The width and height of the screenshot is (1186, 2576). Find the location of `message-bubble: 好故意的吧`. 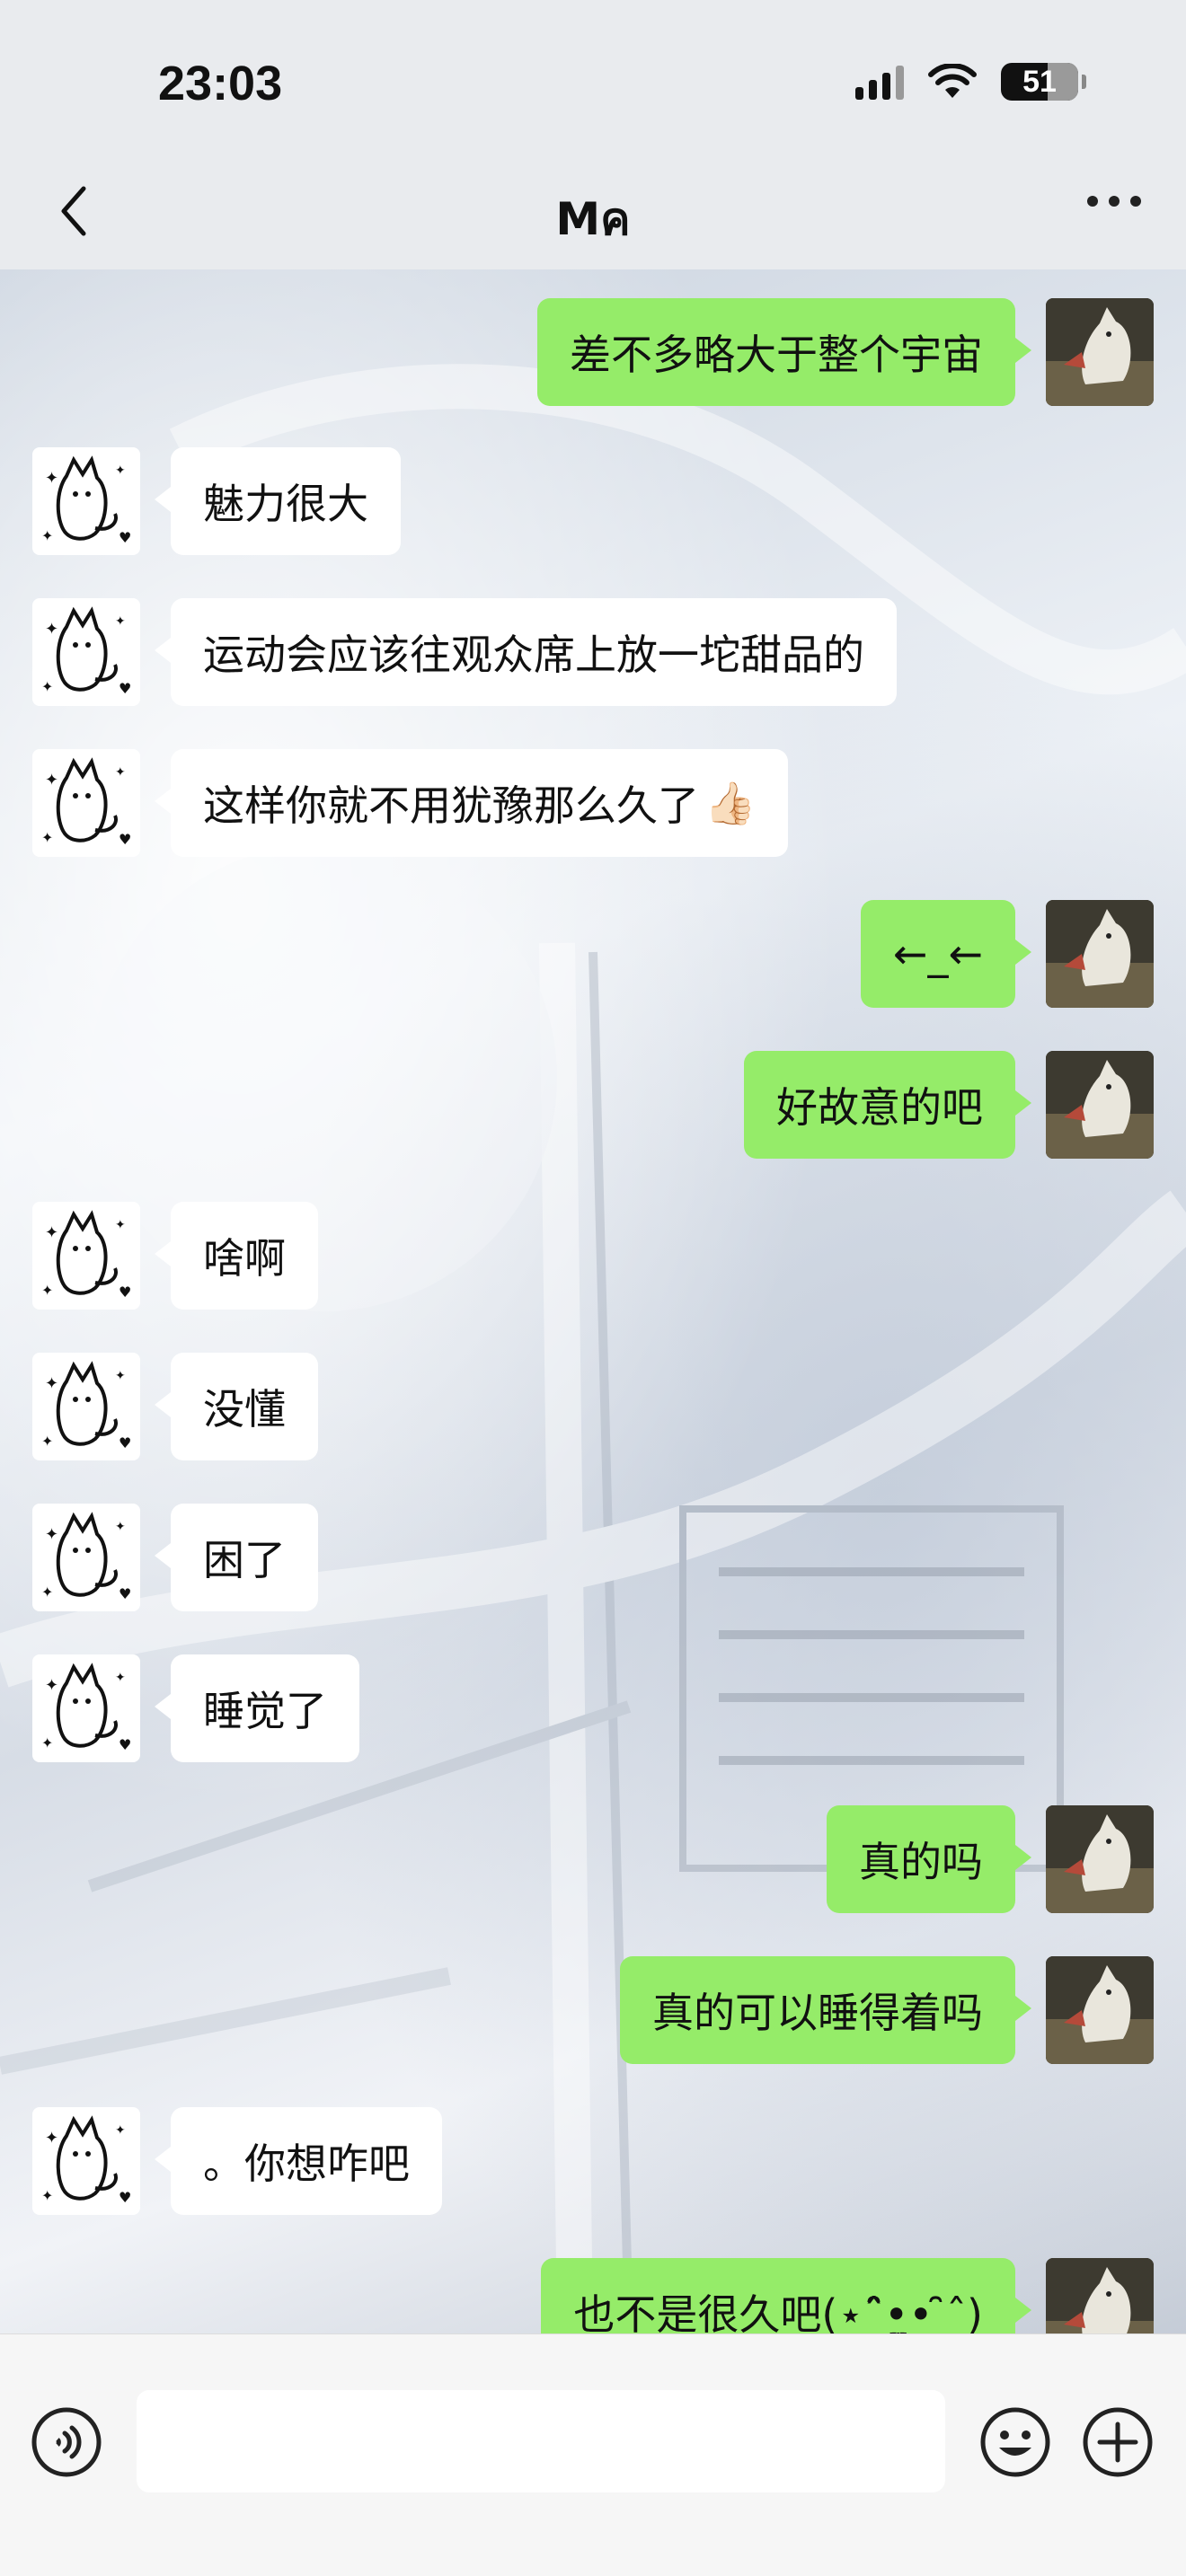

message-bubble: 好故意的吧 is located at coordinates (887, 1105).